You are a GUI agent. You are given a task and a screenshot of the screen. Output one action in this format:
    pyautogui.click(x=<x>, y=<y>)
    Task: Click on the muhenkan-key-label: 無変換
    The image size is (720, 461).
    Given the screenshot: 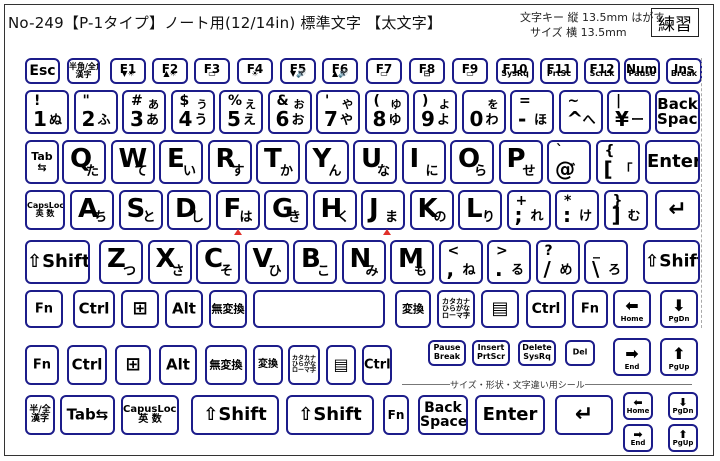 What is the action you would take?
    pyautogui.click(x=228, y=309)
    